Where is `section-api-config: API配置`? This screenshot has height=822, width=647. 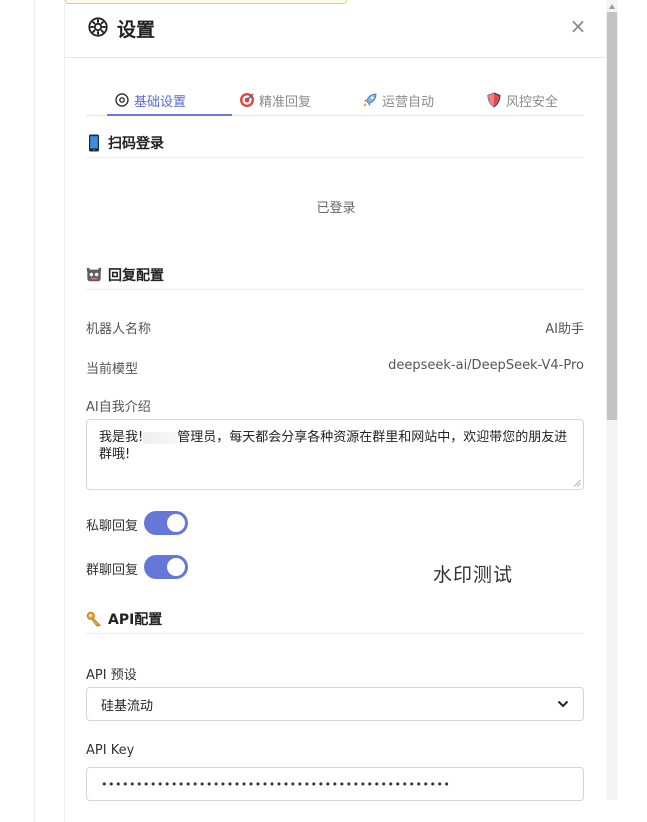
section-api-config: API配置 is located at coordinates (335, 621).